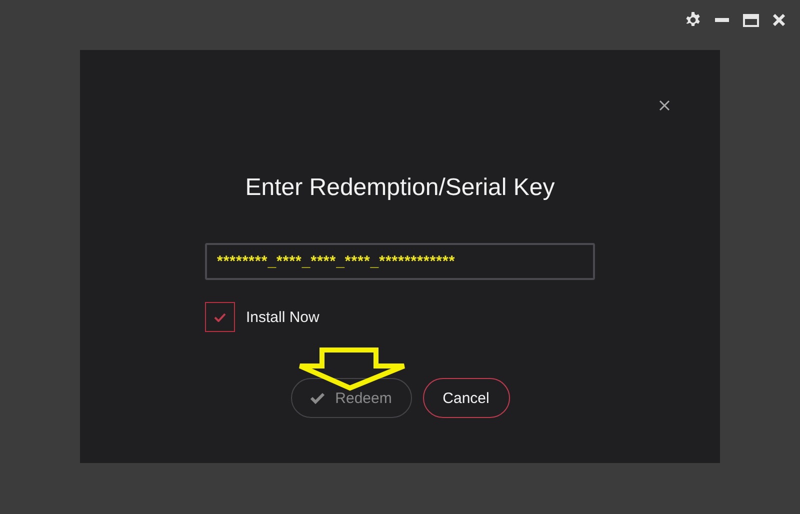 The height and width of the screenshot is (514, 800). Describe the element at coordinates (664, 105) in the screenshot. I see `close-icon` at that location.